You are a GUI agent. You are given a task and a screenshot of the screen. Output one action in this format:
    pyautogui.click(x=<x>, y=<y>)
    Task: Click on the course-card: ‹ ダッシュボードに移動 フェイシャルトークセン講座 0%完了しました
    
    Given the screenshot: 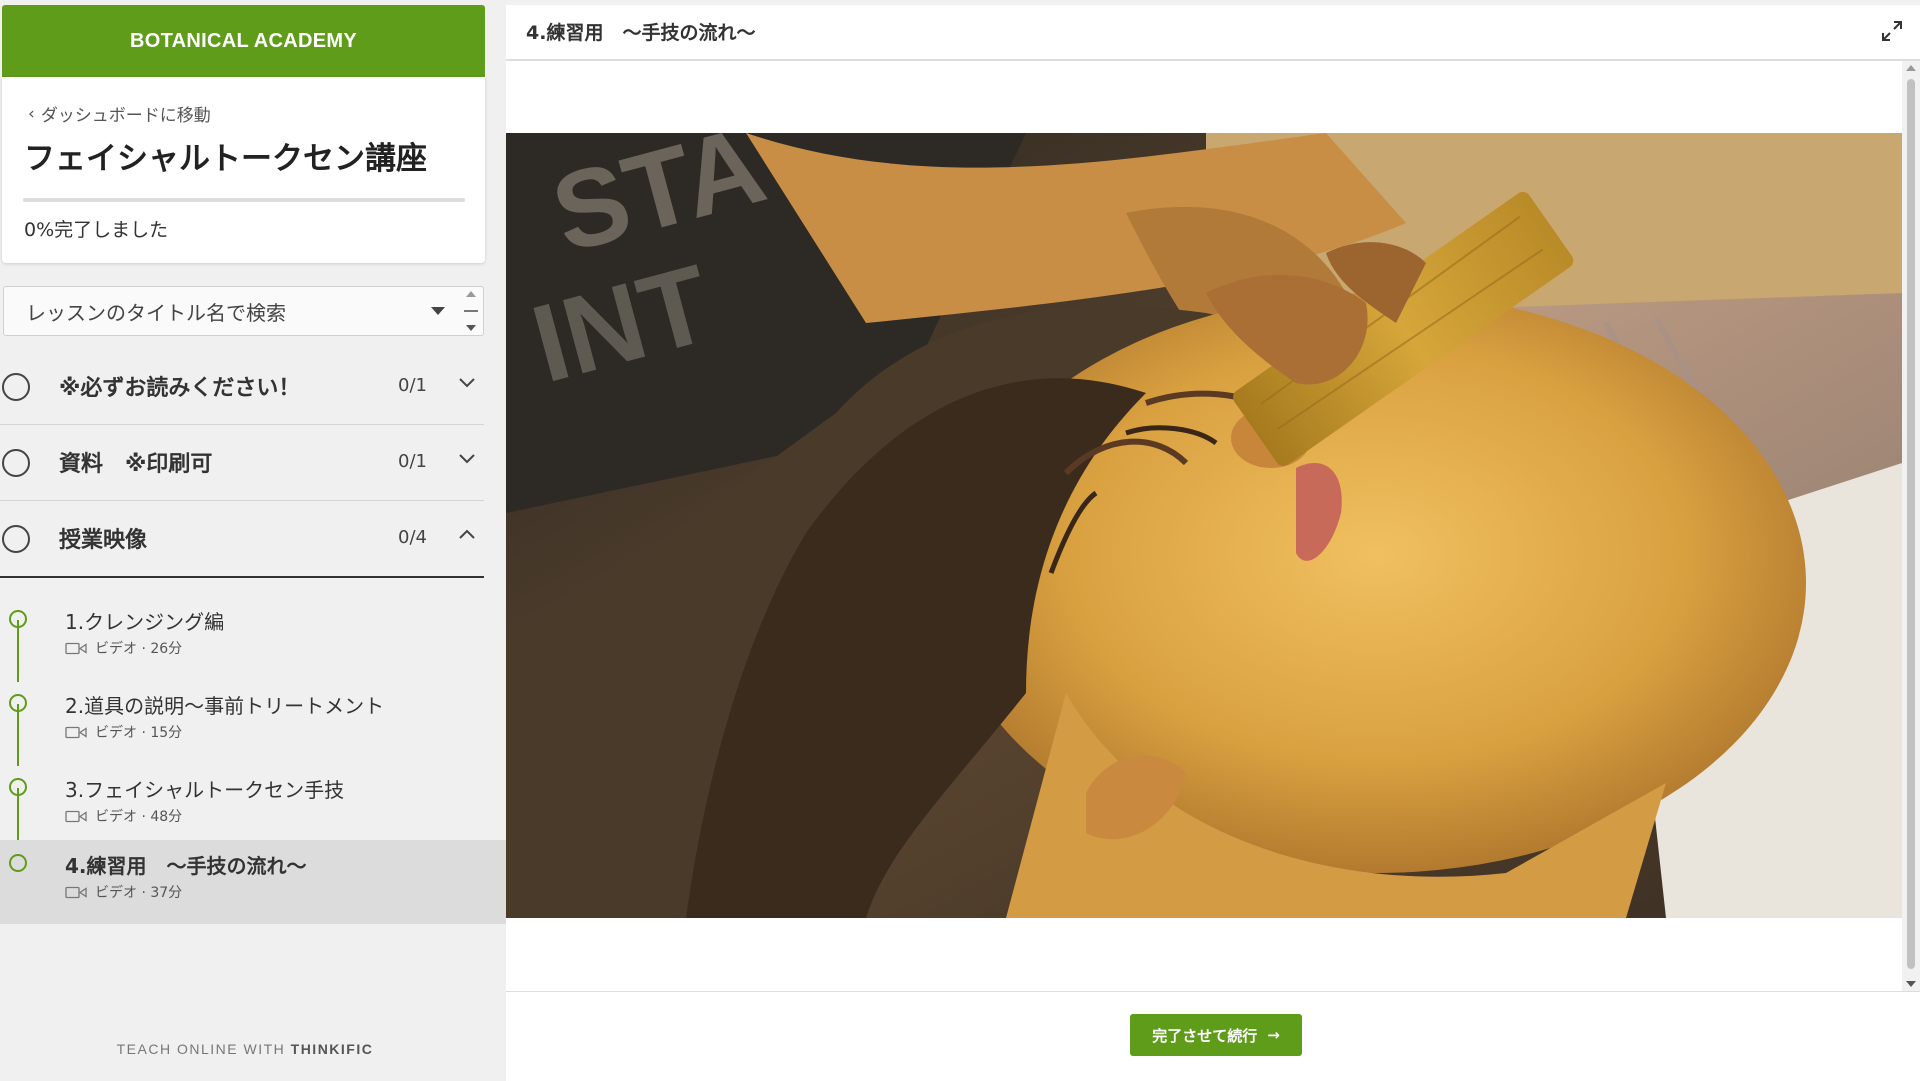 What is the action you would take?
    pyautogui.click(x=243, y=170)
    